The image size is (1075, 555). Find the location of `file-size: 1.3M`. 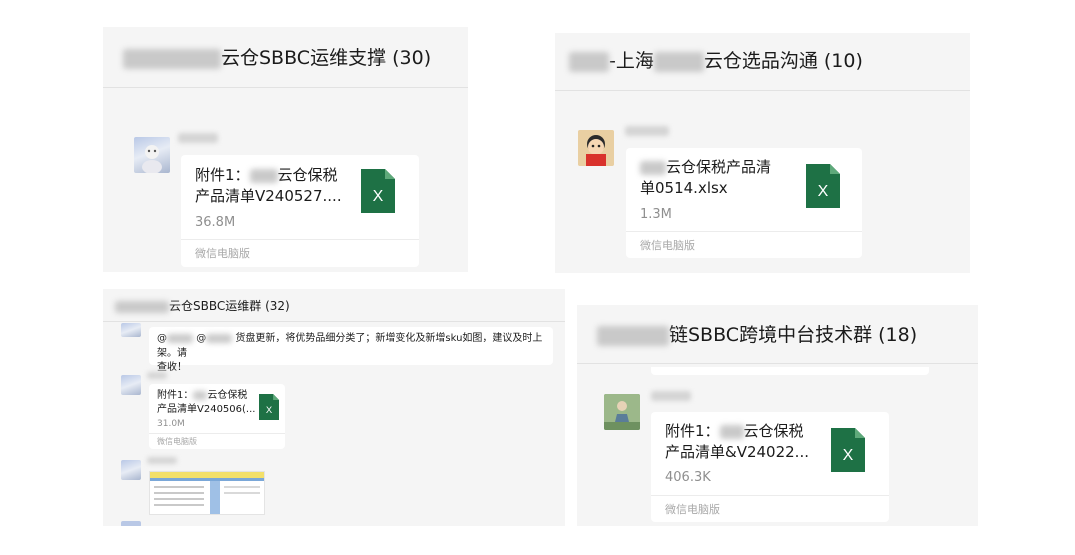

file-size: 1.3M is located at coordinates (656, 214).